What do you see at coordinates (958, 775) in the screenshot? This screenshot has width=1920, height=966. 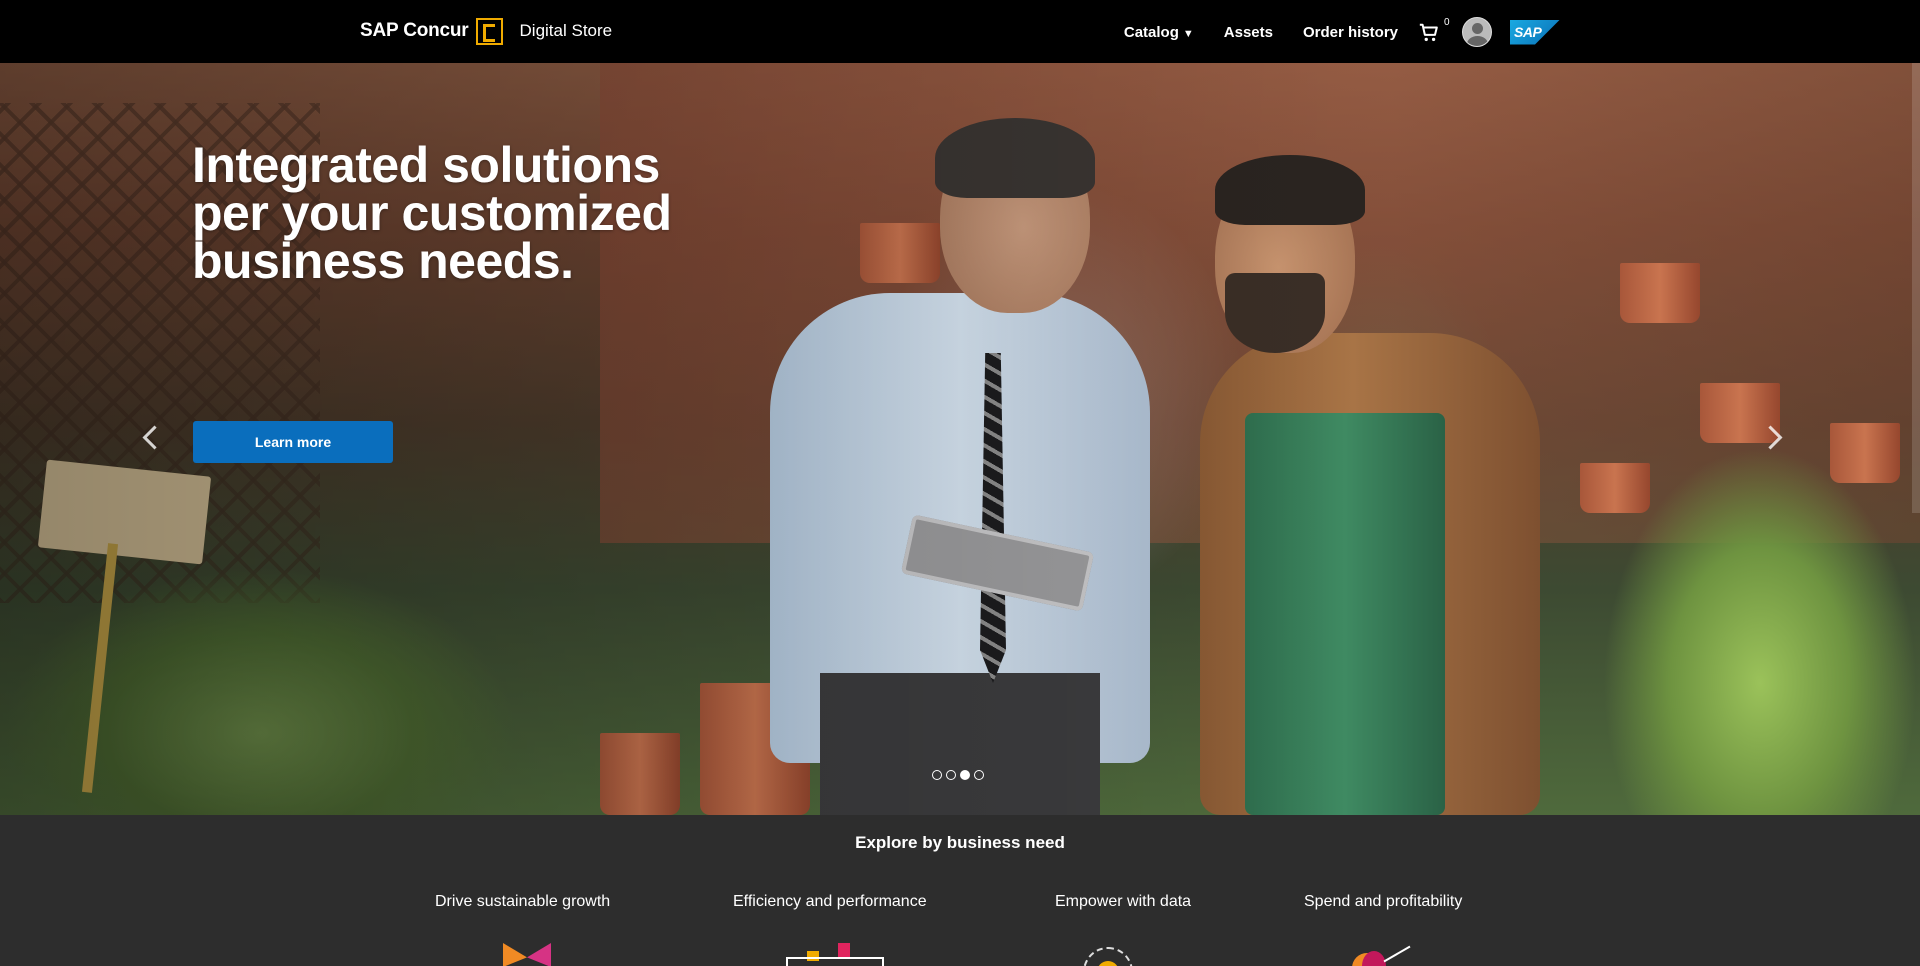 I see `carousel-indicators` at bounding box center [958, 775].